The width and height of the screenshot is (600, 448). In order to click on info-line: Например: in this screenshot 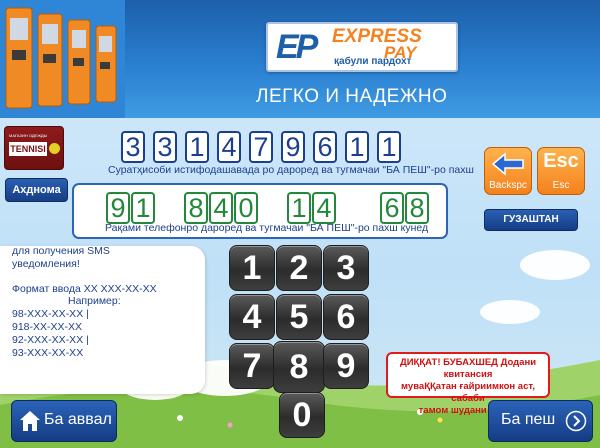, I will do `click(94, 301)`.